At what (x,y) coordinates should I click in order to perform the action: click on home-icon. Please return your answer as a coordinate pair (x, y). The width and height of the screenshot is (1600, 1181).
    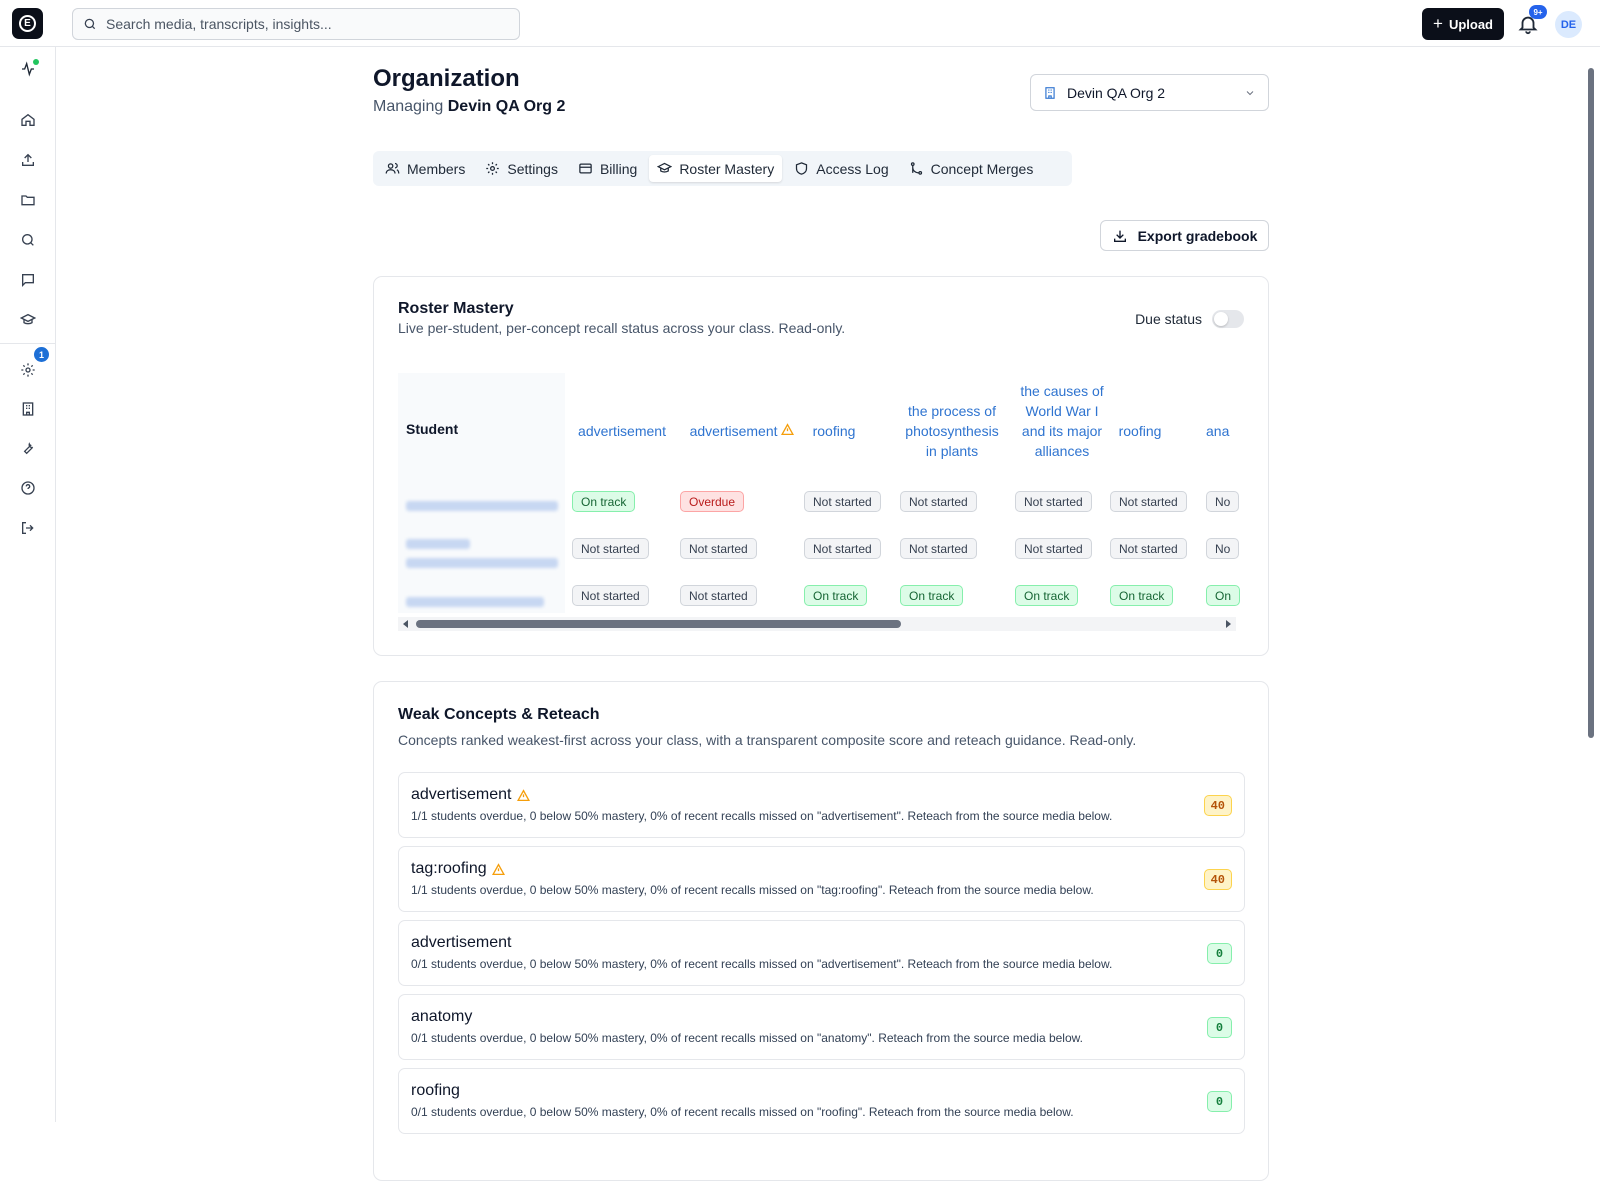
    Looking at the image, I should click on (28, 120).